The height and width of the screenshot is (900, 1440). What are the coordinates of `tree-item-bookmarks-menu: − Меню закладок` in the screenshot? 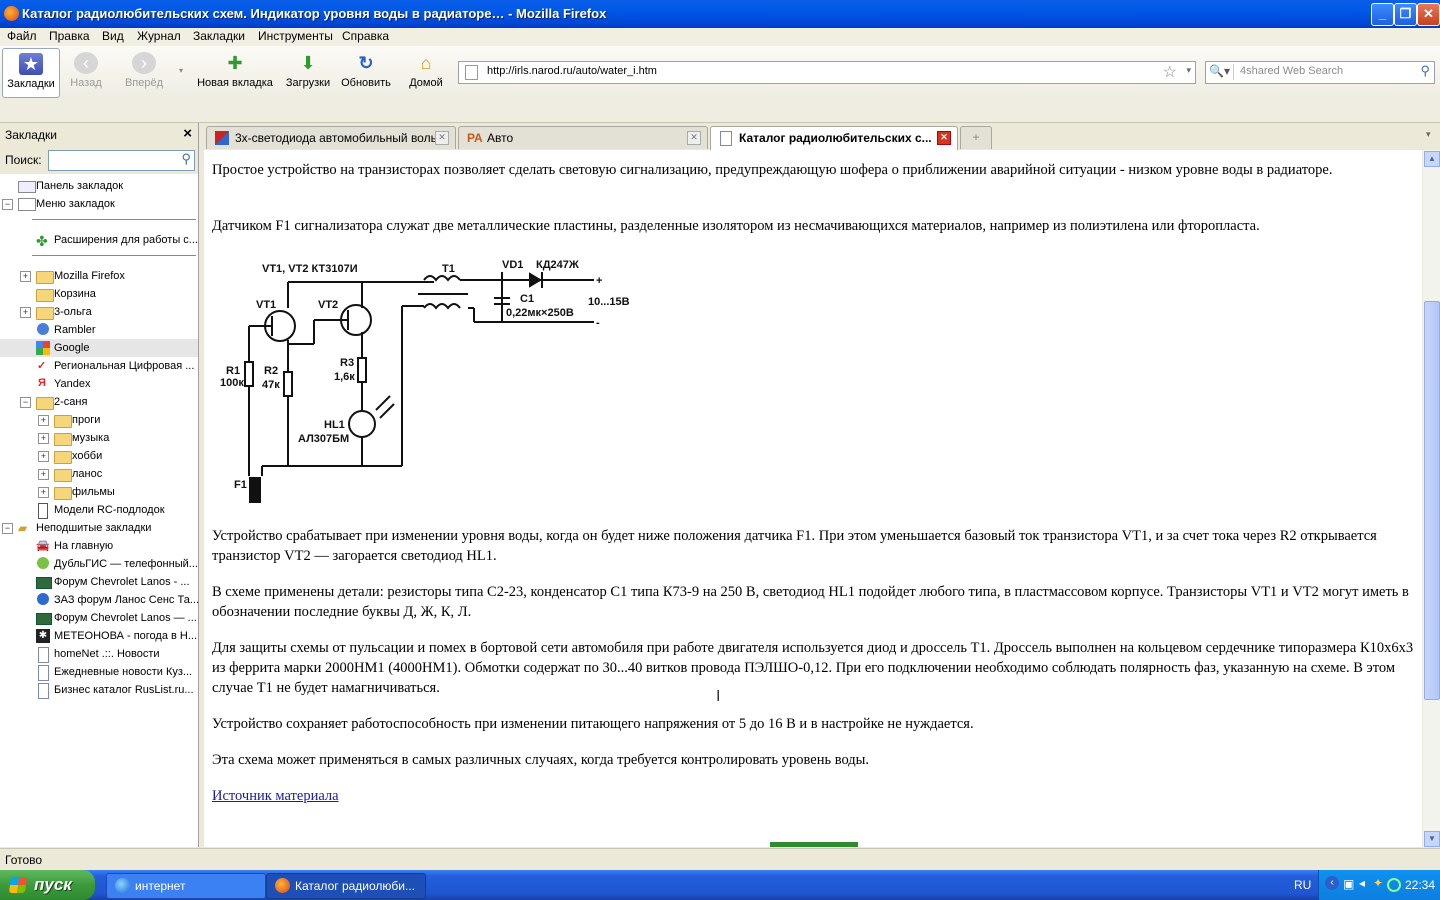 It's located at (99, 204).